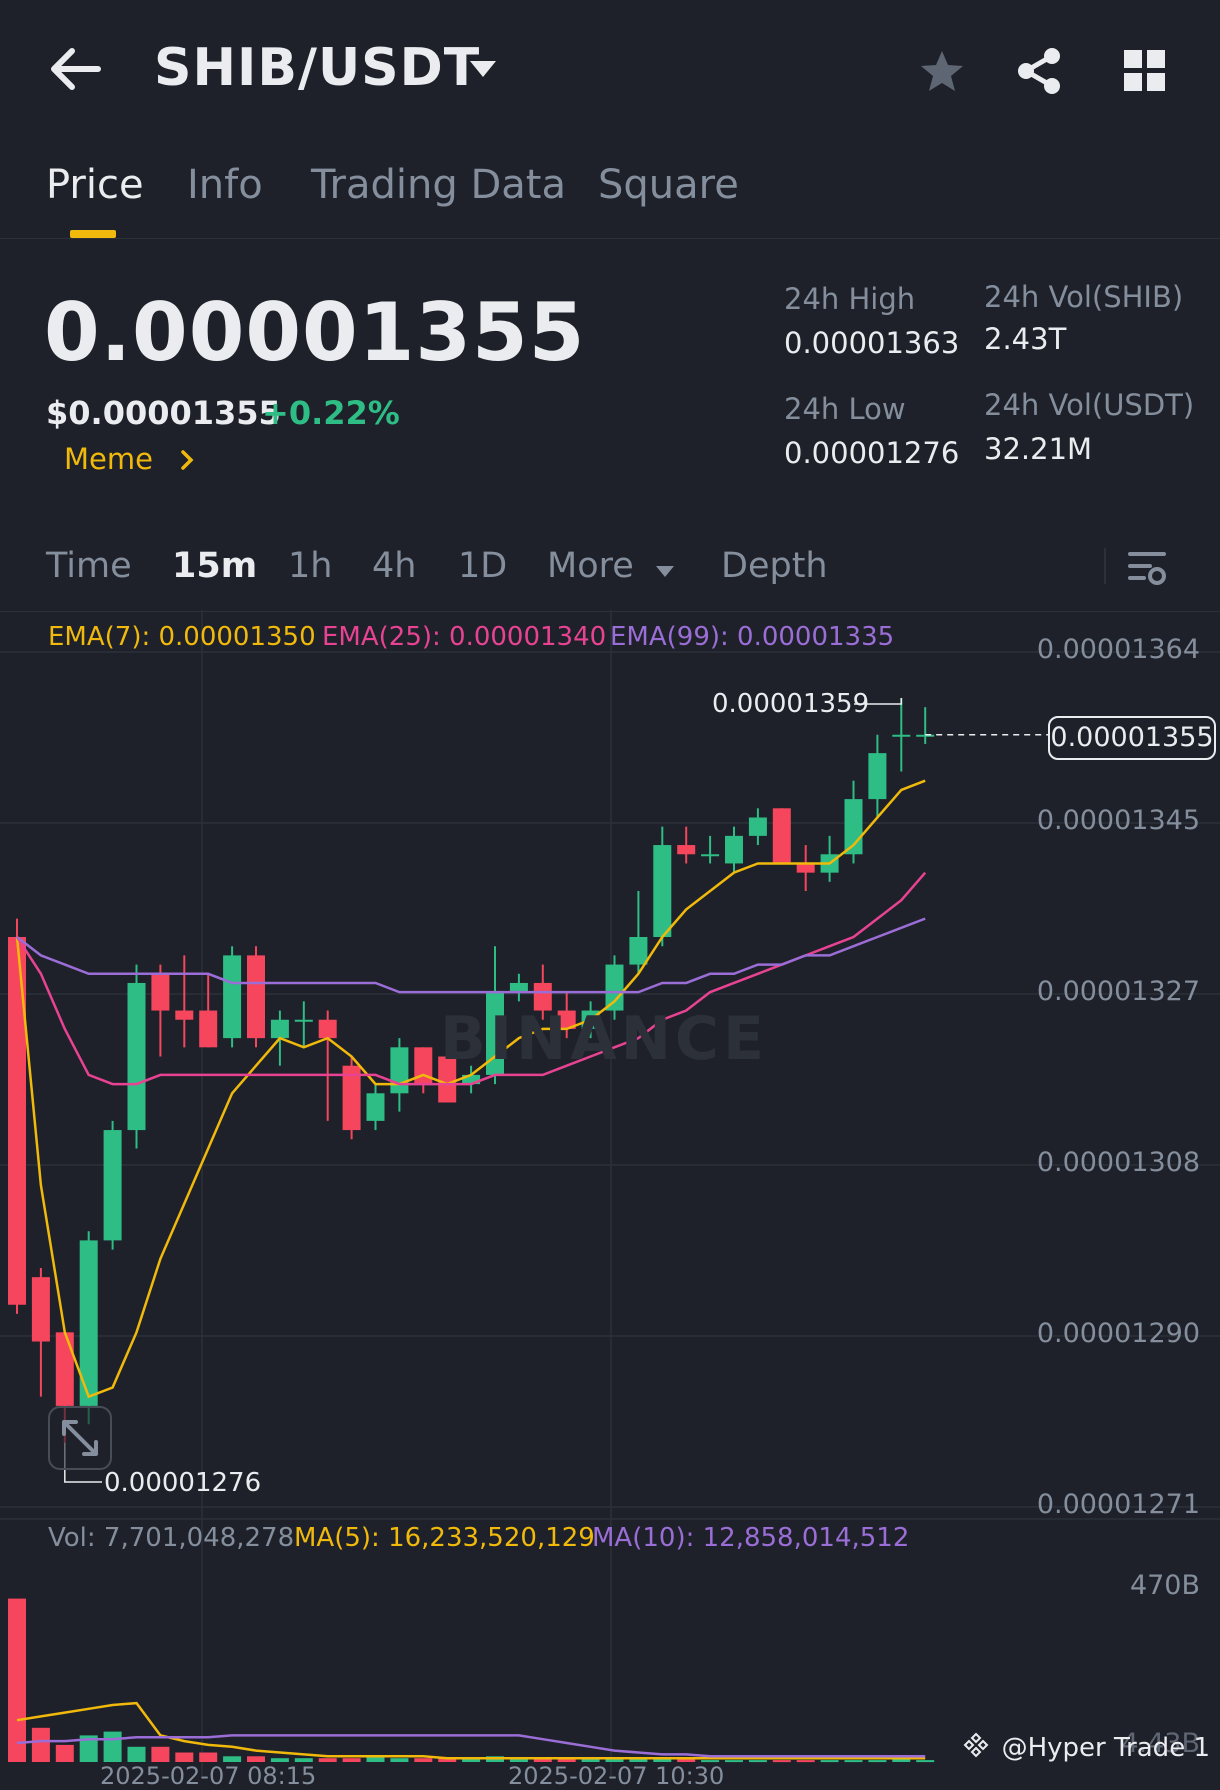 Image resolution: width=1220 pixels, height=1790 pixels. Describe the element at coordinates (187, 461) in the screenshot. I see `chevron-right-icon` at that location.